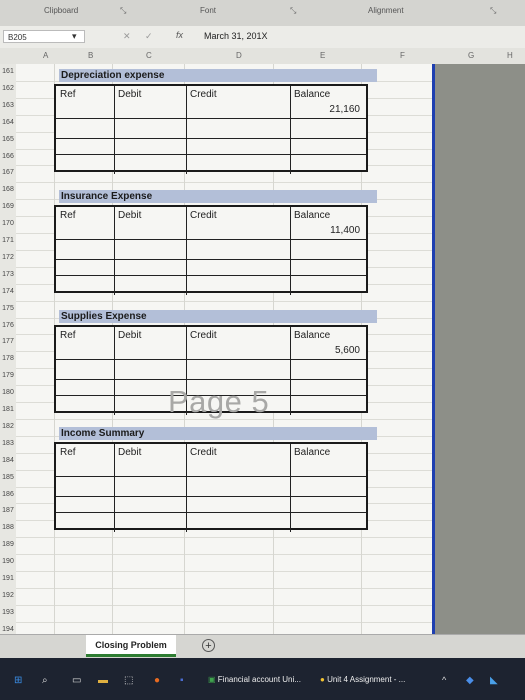  Describe the element at coordinates (128, 680) in the screenshot. I see `store-icon: ⬚` at that location.